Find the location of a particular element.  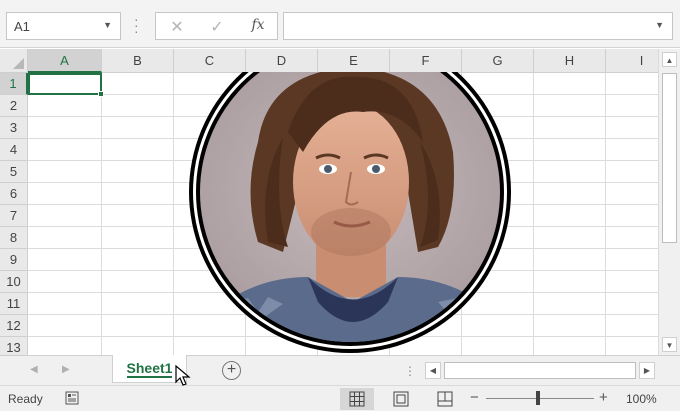

normal-view-icon is located at coordinates (357, 399).